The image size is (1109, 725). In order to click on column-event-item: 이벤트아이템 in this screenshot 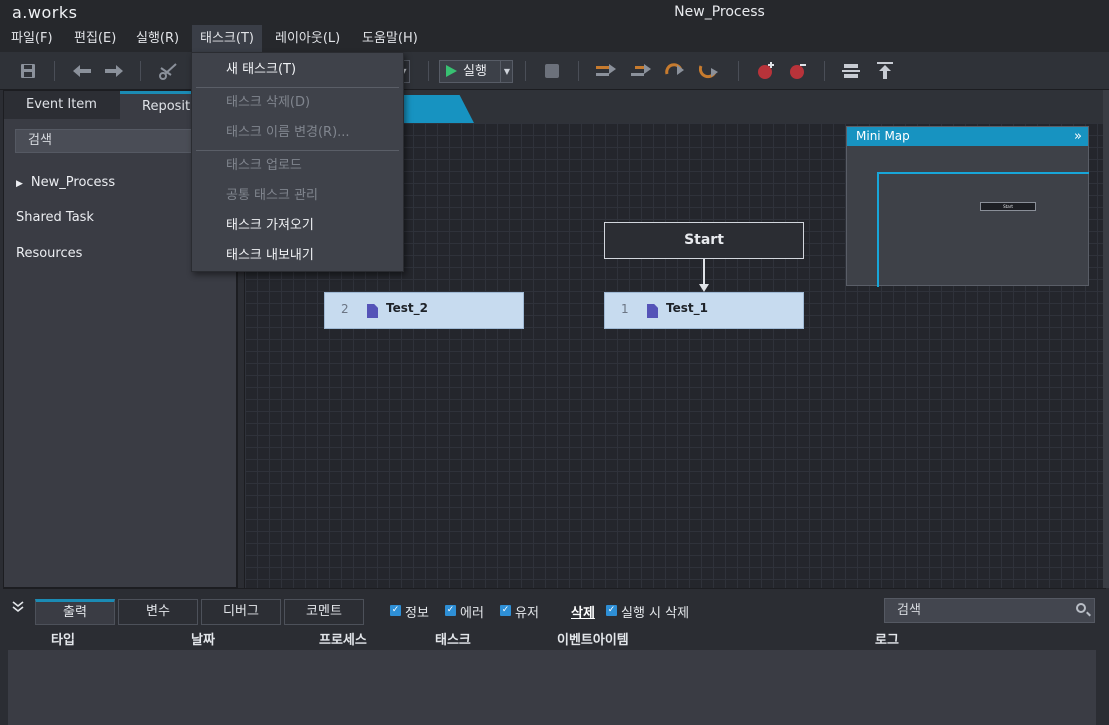, I will do `click(593, 638)`.